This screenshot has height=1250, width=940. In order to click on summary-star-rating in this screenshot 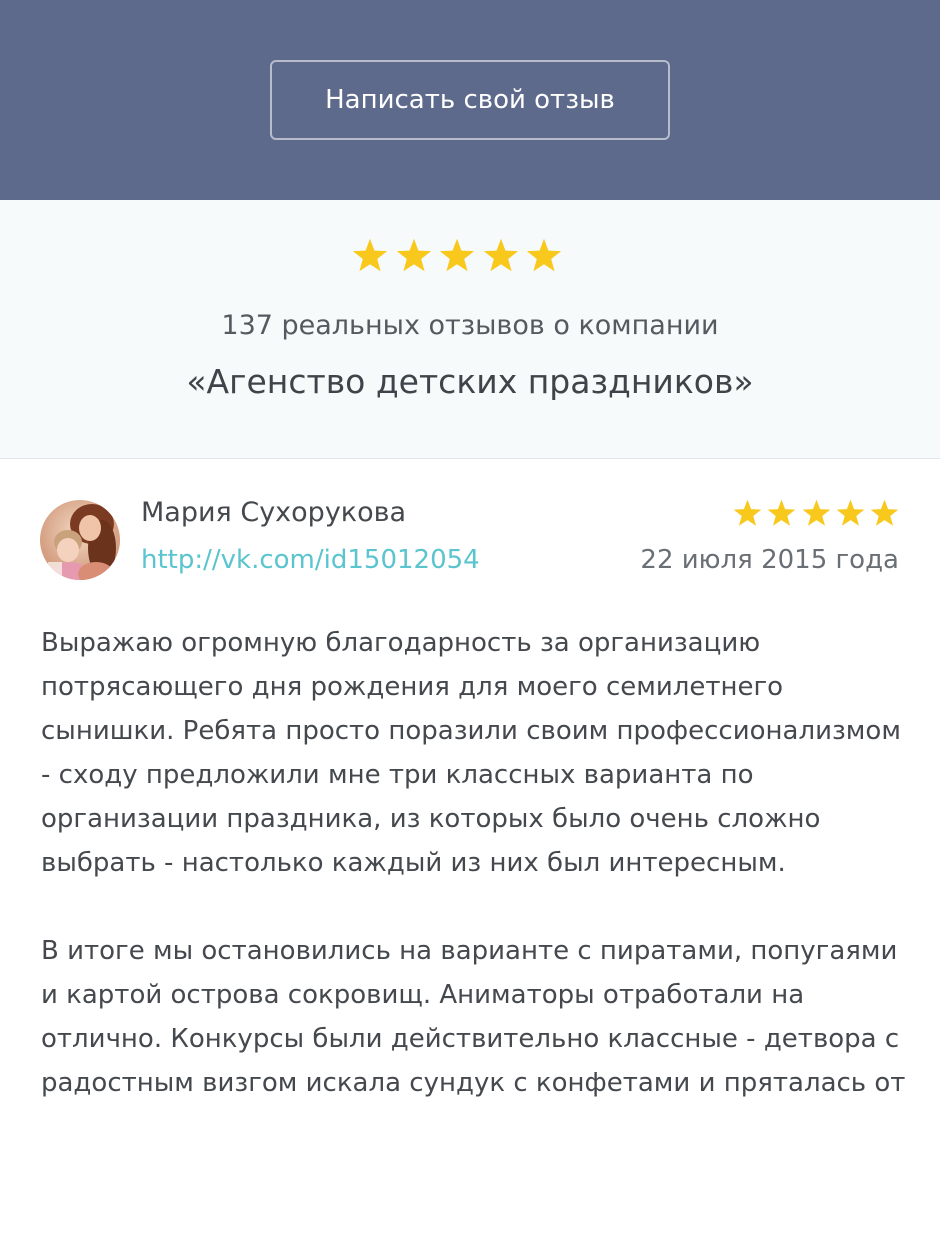, I will do `click(457, 260)`.